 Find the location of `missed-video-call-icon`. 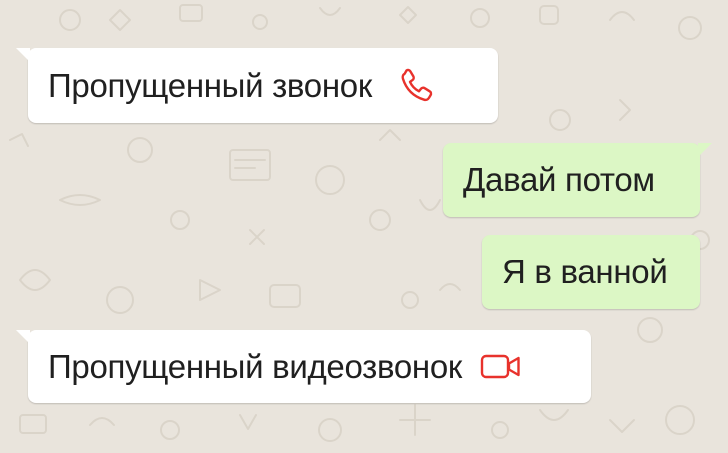

missed-video-call-icon is located at coordinates (501, 367).